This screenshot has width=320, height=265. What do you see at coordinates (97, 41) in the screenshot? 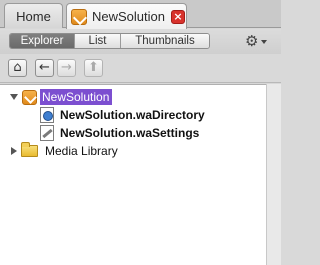
I see `view-list-button: List` at bounding box center [97, 41].